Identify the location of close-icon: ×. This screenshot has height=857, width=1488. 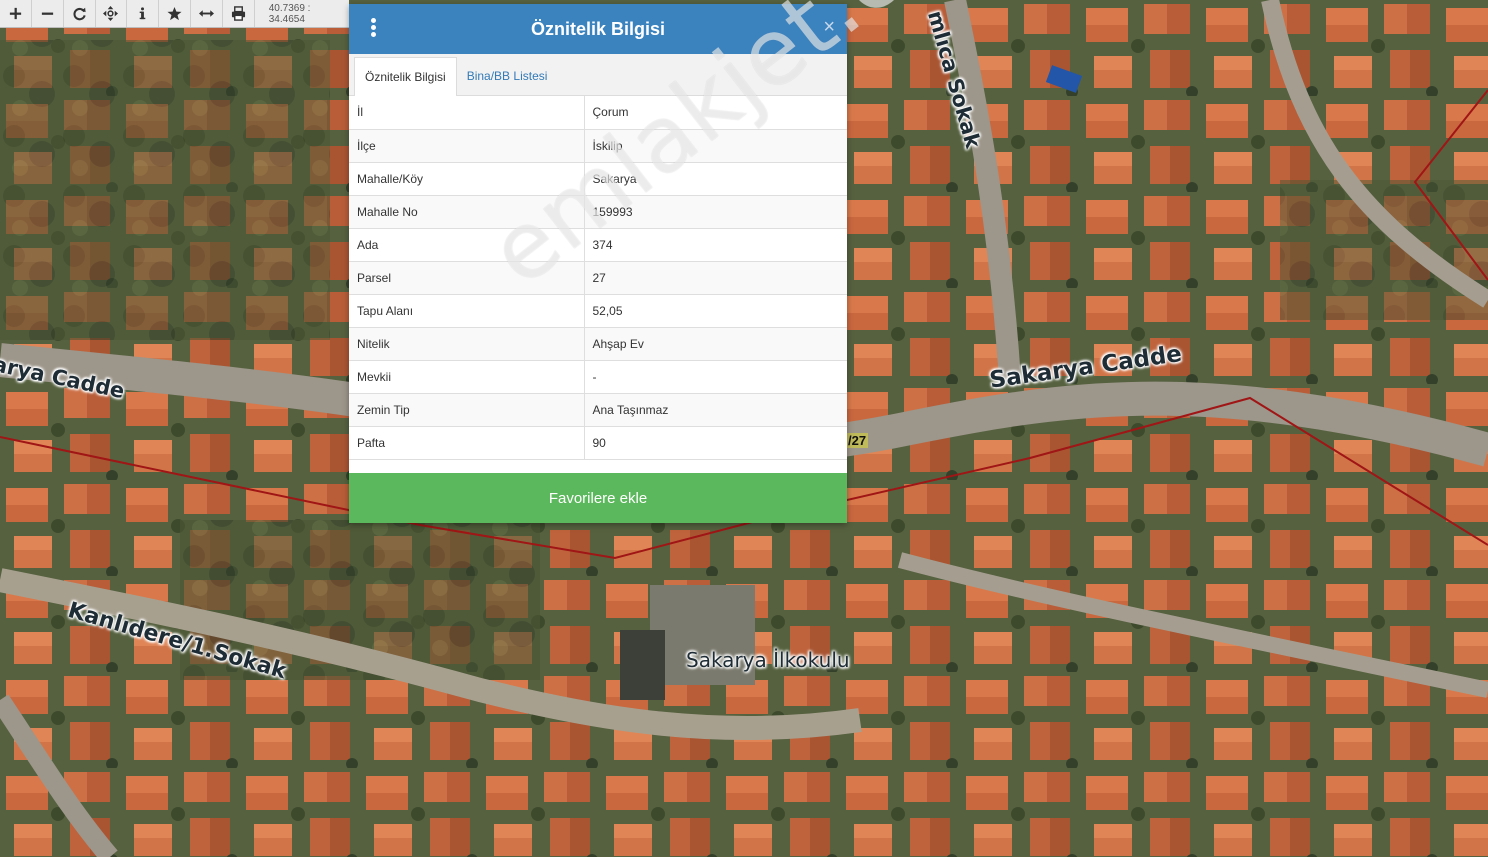
(829, 27).